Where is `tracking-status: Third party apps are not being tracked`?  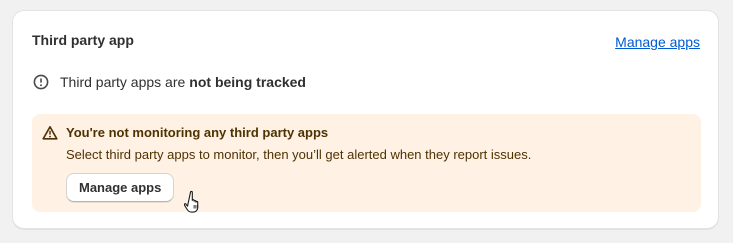
tracking-status: Third party apps are not being tracked is located at coordinates (169, 82).